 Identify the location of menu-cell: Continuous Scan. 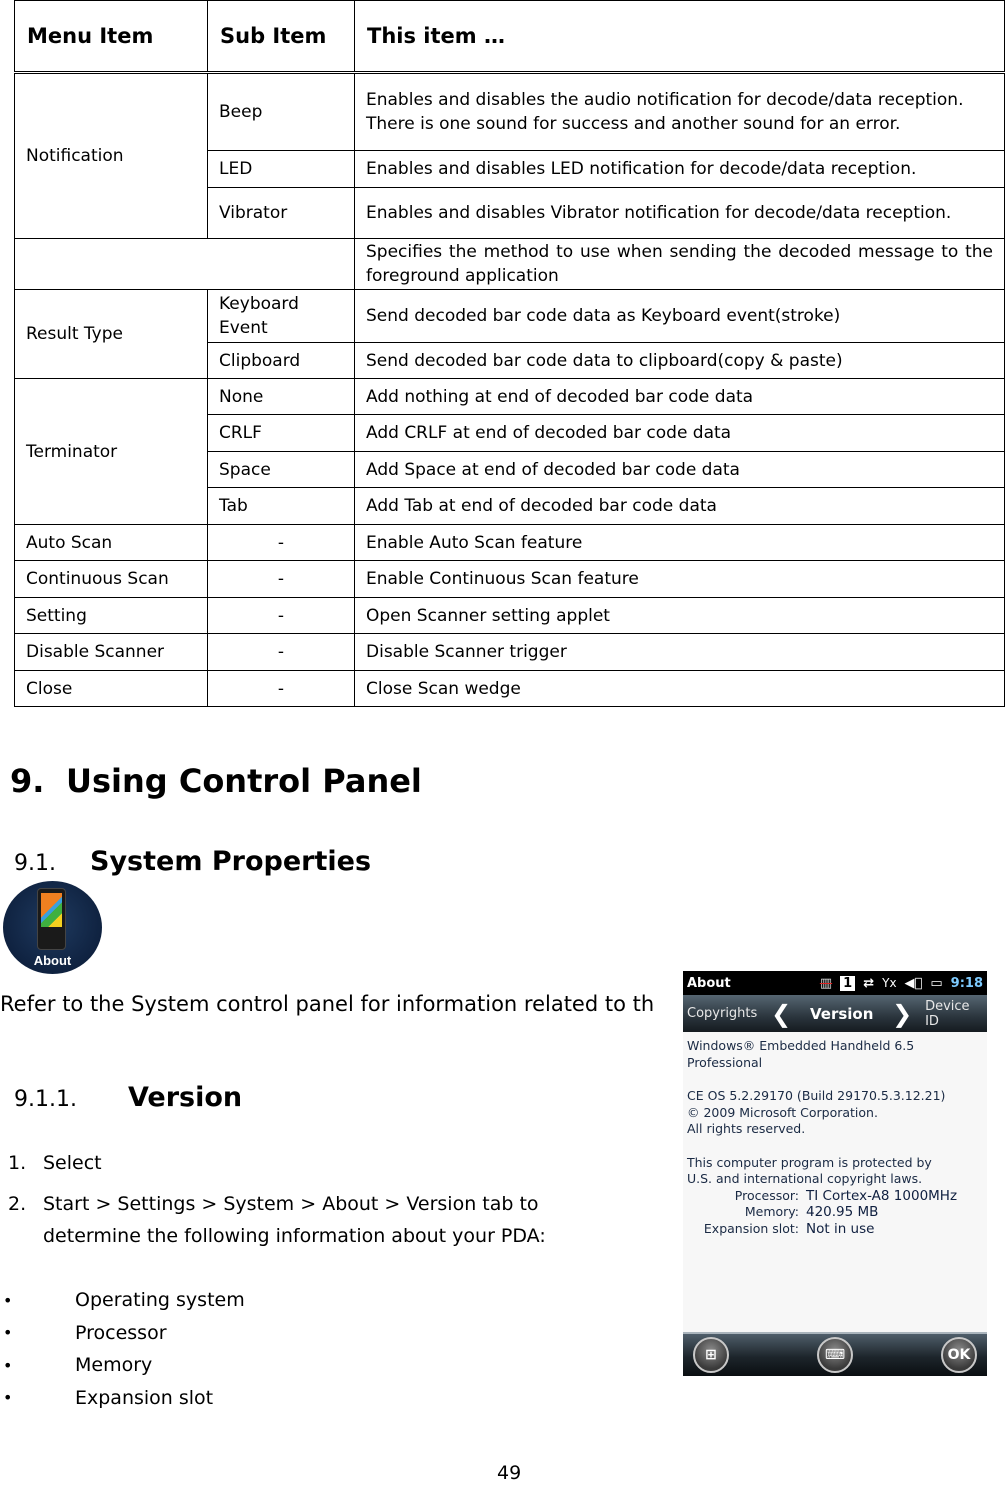
(111, 579).